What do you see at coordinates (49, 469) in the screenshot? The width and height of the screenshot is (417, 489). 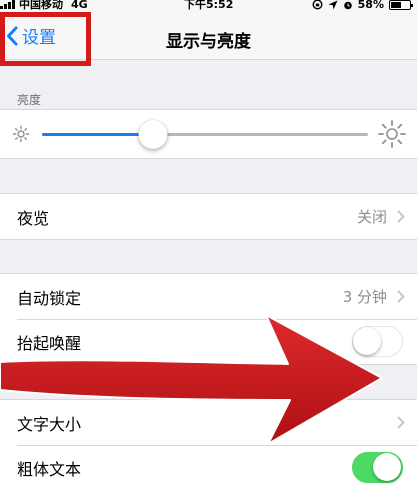 I see `bold-text-label: 粗体文本` at bounding box center [49, 469].